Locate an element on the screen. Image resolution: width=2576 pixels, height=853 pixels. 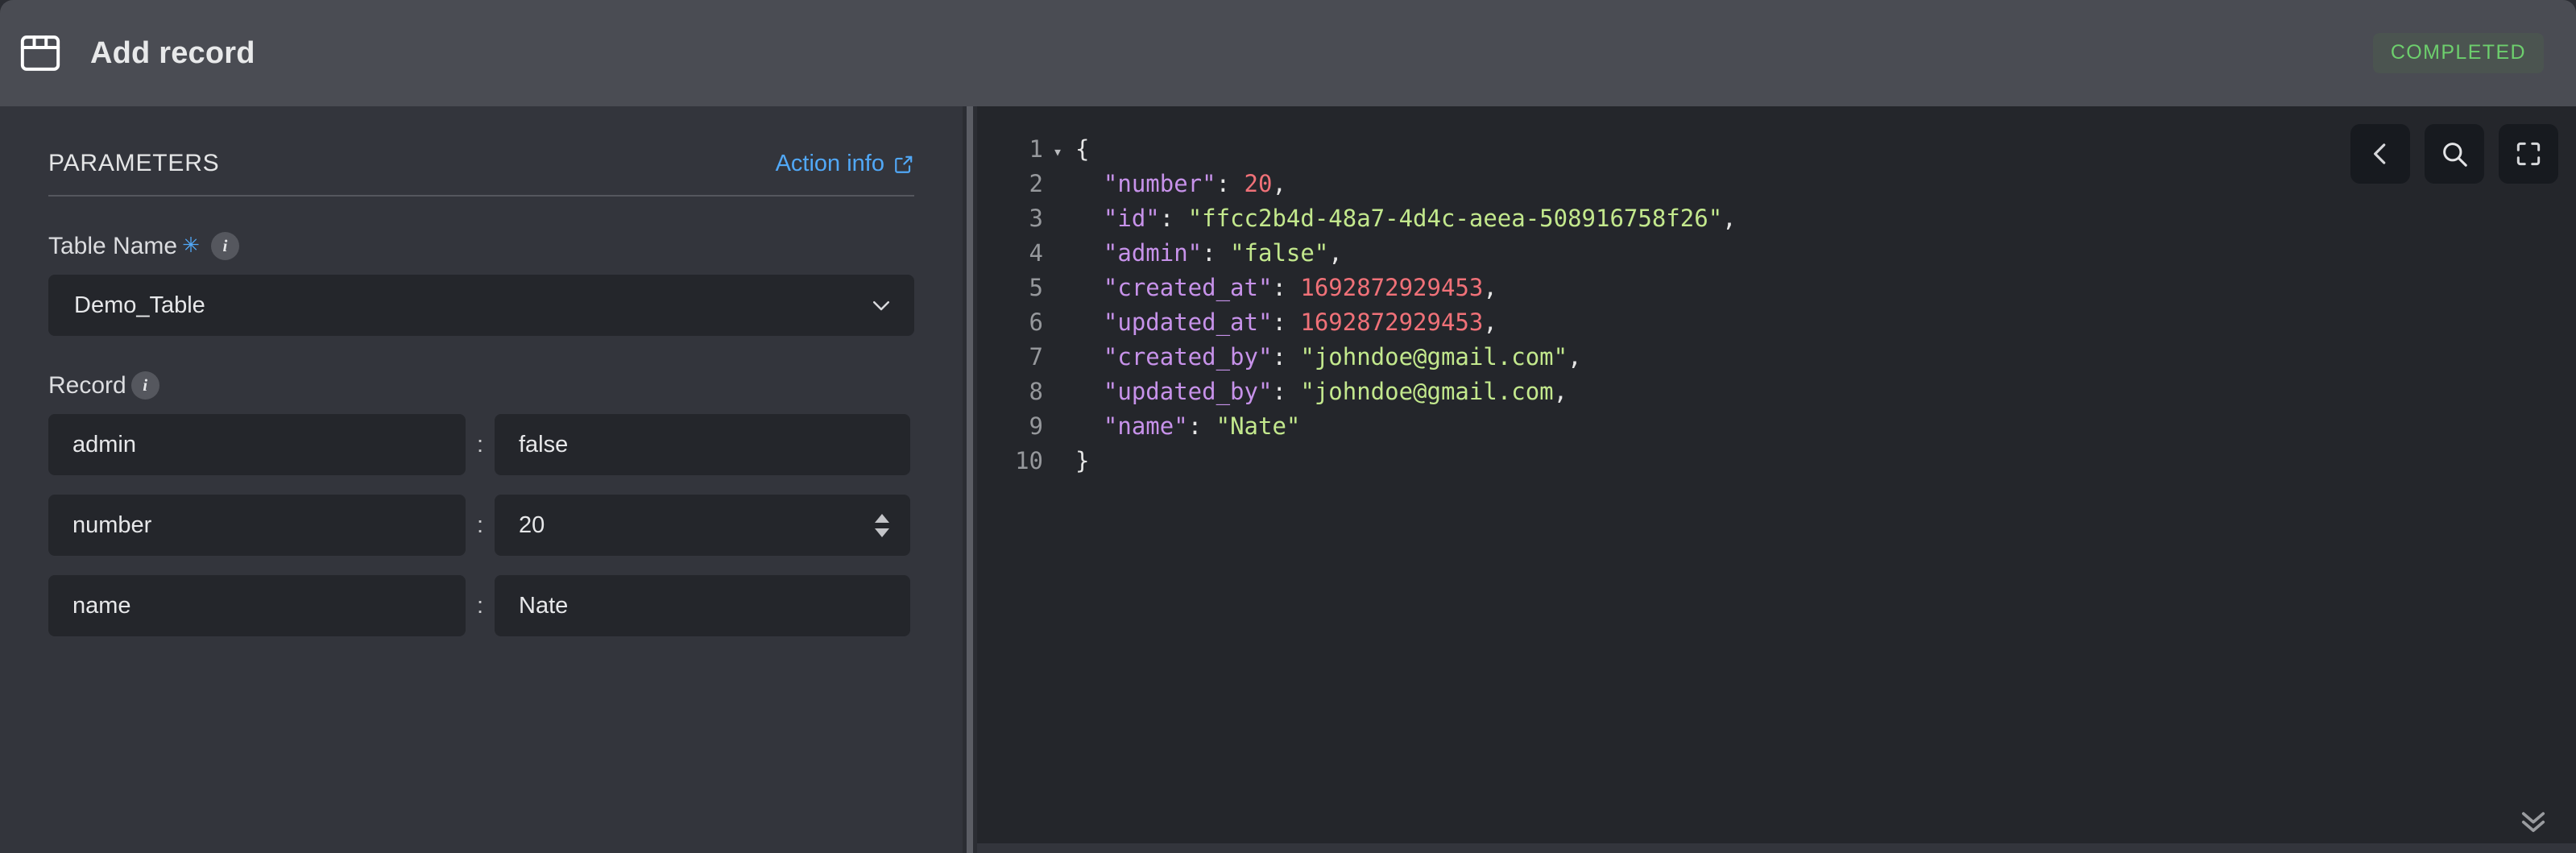
code-line-number: 8 is located at coordinates (1036, 391).